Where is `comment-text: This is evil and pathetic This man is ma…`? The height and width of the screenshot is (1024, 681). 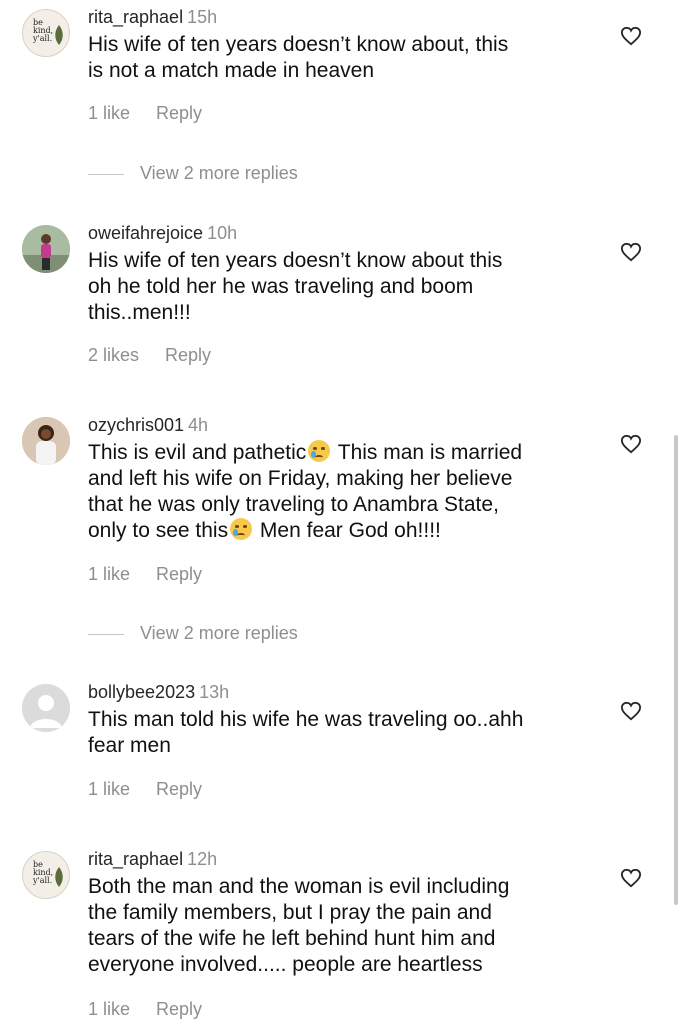
comment-text: This is evil and pathetic This man is ma… is located at coordinates (348, 492).